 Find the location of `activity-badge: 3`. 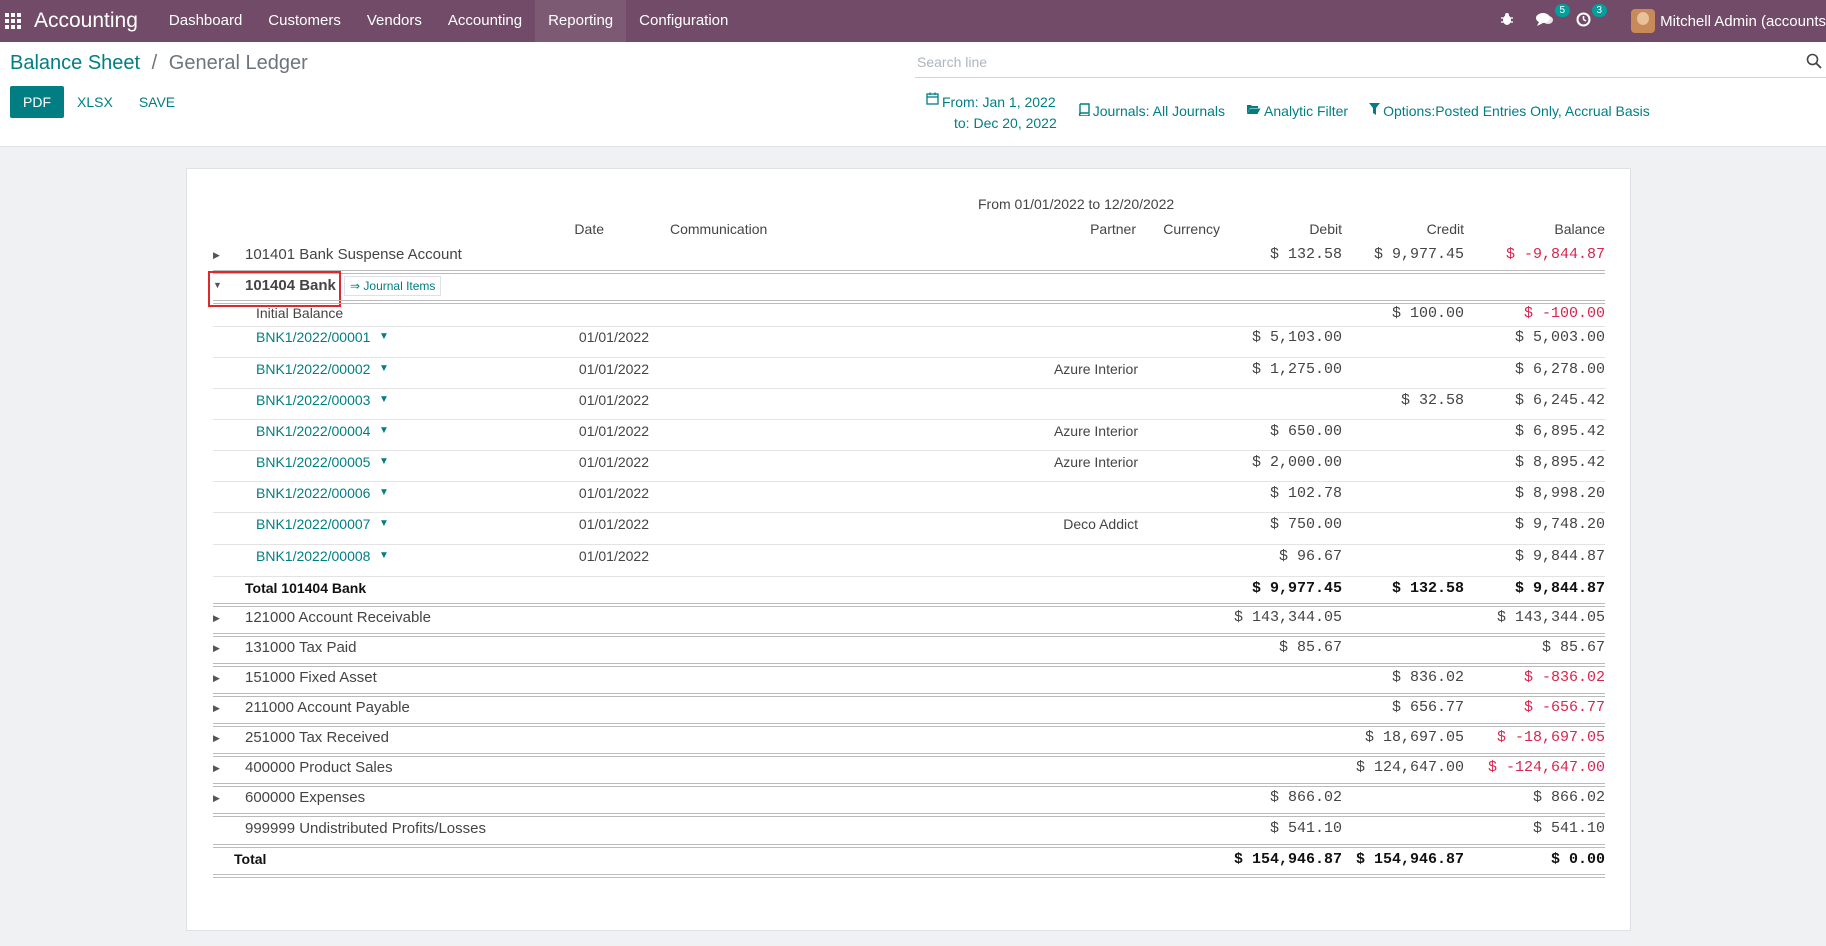

activity-badge: 3 is located at coordinates (1599, 10).